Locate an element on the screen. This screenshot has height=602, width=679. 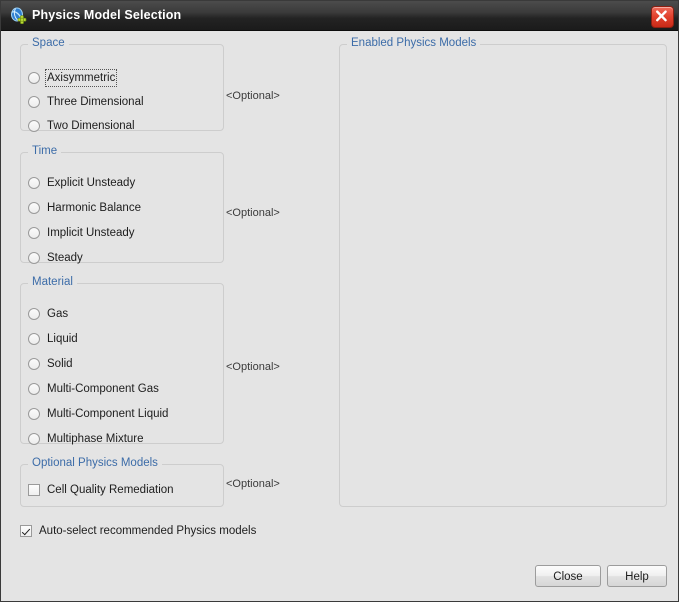
checkbox-label: Auto-select recommended Physics models is located at coordinates (148, 531).